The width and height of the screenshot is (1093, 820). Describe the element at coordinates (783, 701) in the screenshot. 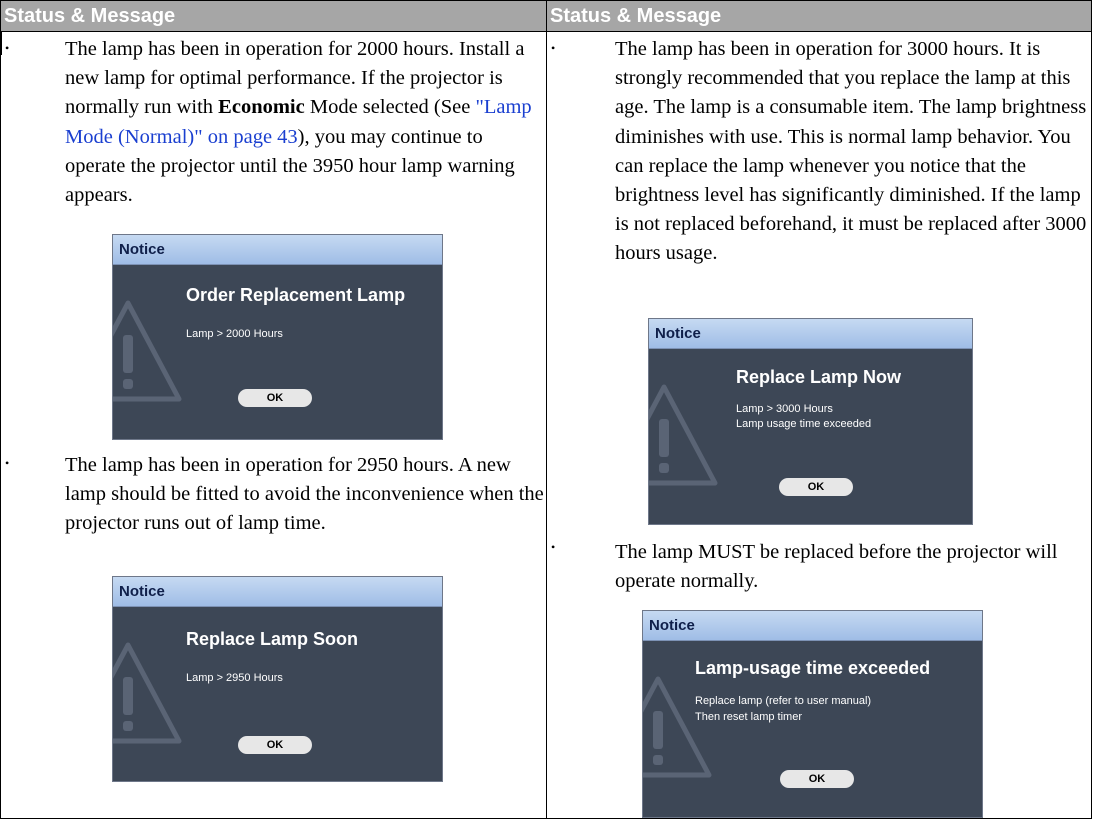

I see `notice-line: Replace lamp (refer to user manual)` at that location.